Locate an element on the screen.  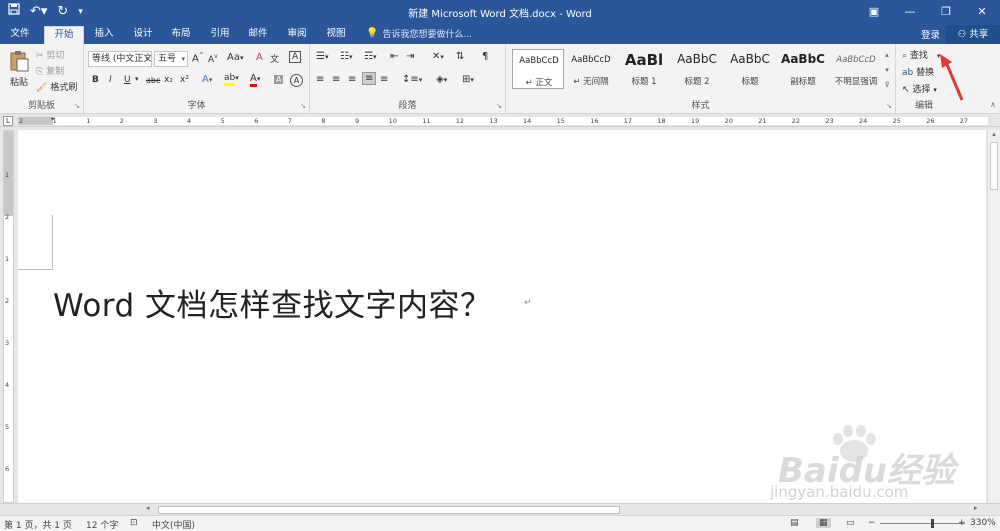
chevron-down-icon: ▾ is located at coordinates (887, 70).